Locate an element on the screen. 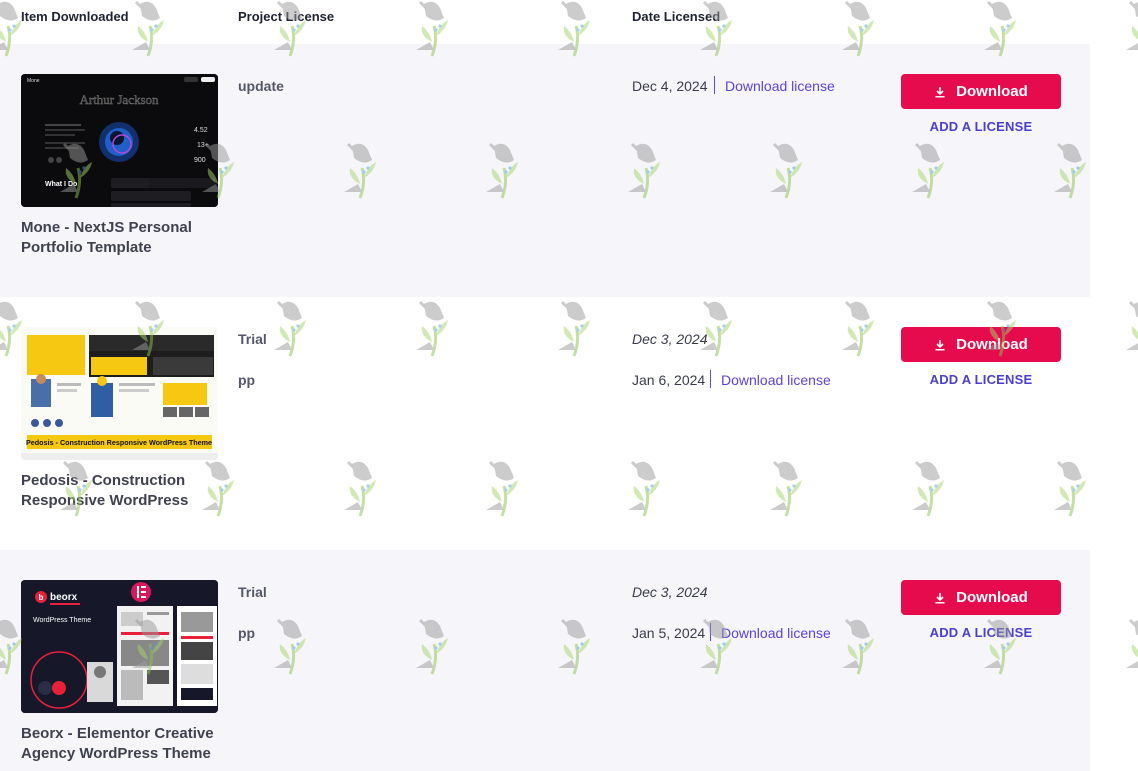 This screenshot has width=1138, height=771. license-date: Jan 6, 2024 is located at coordinates (669, 380).